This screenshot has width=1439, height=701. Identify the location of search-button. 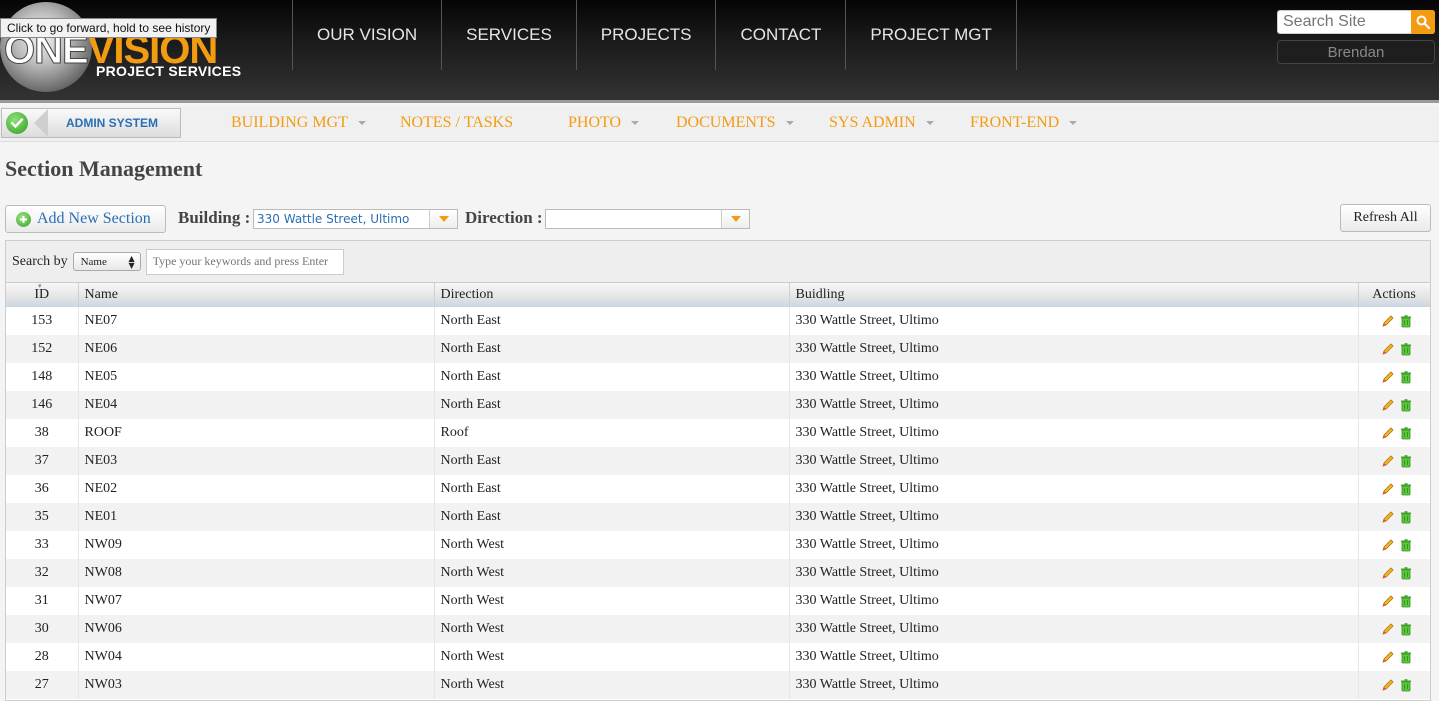
(1423, 22).